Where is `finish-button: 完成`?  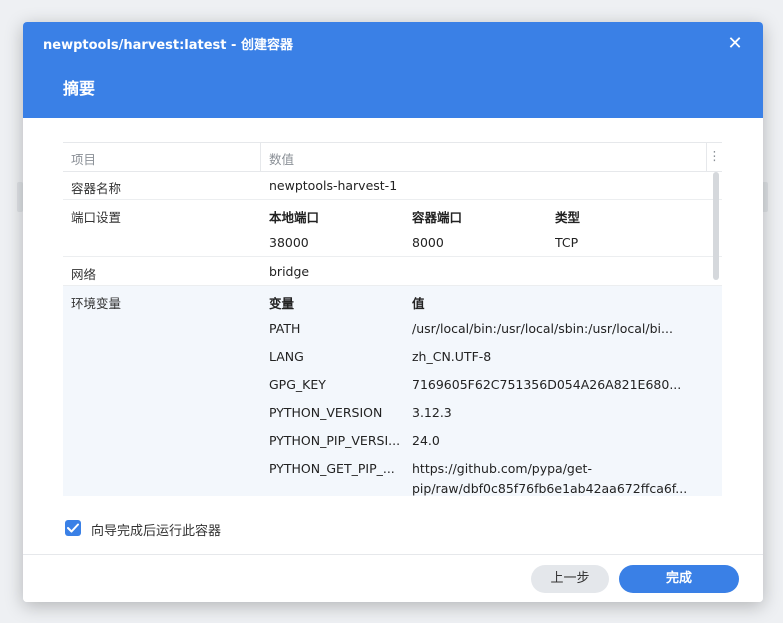 finish-button: 完成 is located at coordinates (679, 579).